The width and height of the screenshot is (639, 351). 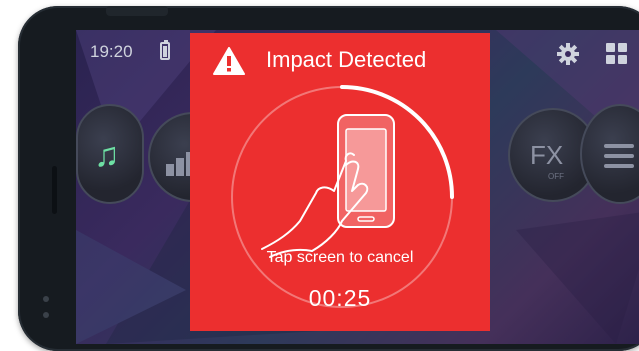 What do you see at coordinates (137, 11) in the screenshot?
I see `phone-power-button` at bounding box center [137, 11].